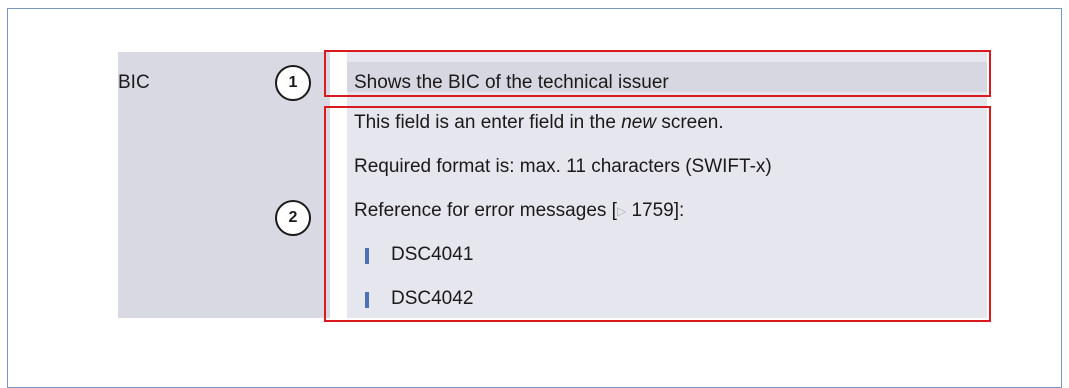 This screenshot has width=1069, height=388. What do you see at coordinates (657, 73) in the screenshot?
I see `highlight-box-summary` at bounding box center [657, 73].